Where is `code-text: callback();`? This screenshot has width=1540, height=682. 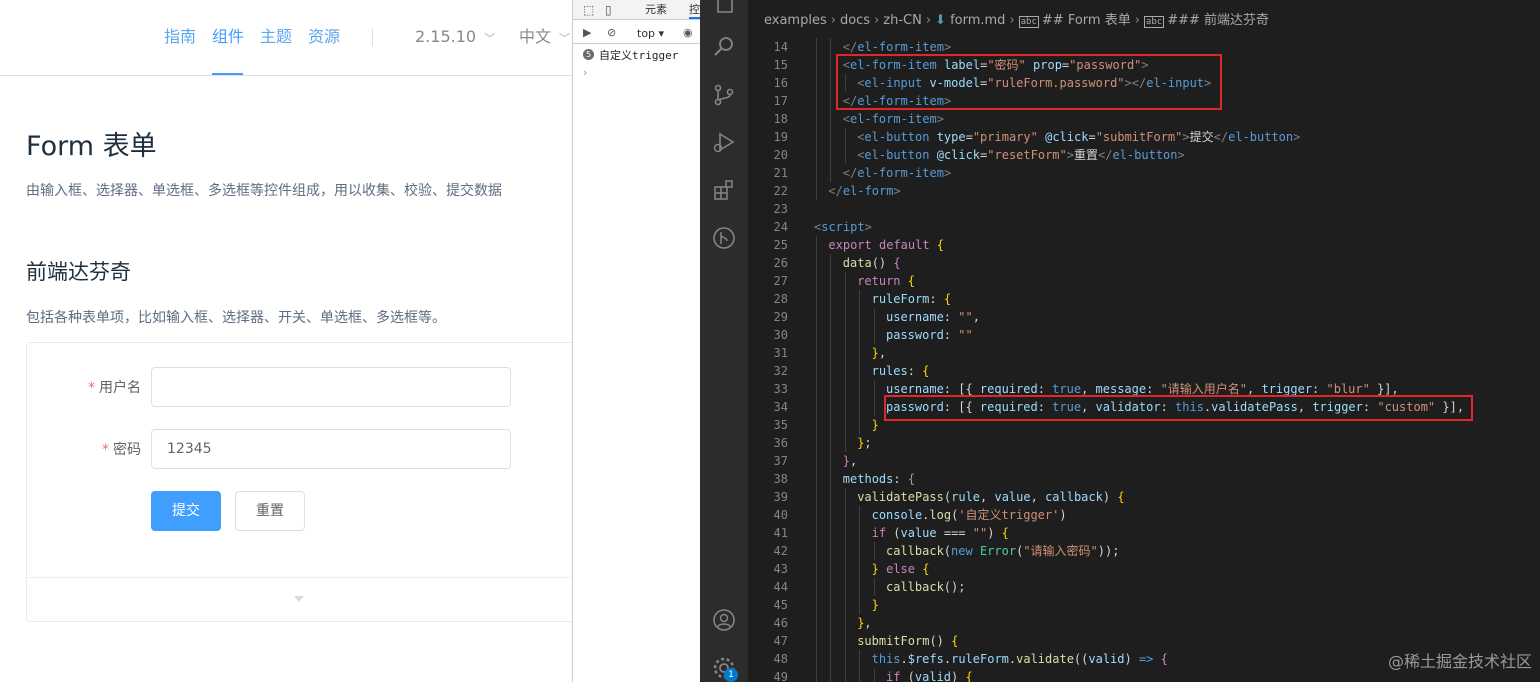 code-text: callback(); is located at coordinates (925, 587).